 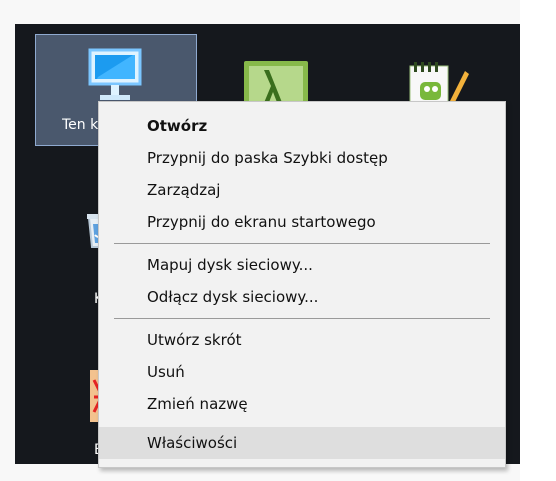 What do you see at coordinates (302, 222) in the screenshot?
I see `pin-start-menu-item: Przypnij do ekranu startowego` at bounding box center [302, 222].